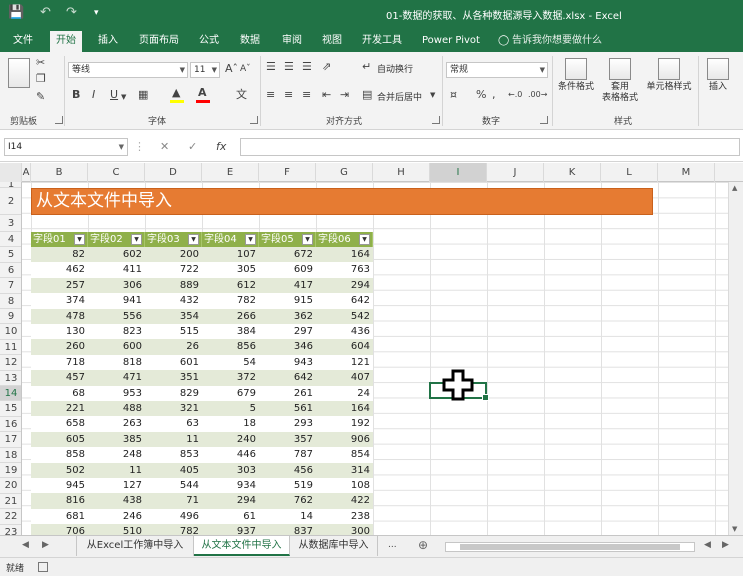  Describe the element at coordinates (344, 346) in the screenshot. I see `table-cell: 604` at that location.